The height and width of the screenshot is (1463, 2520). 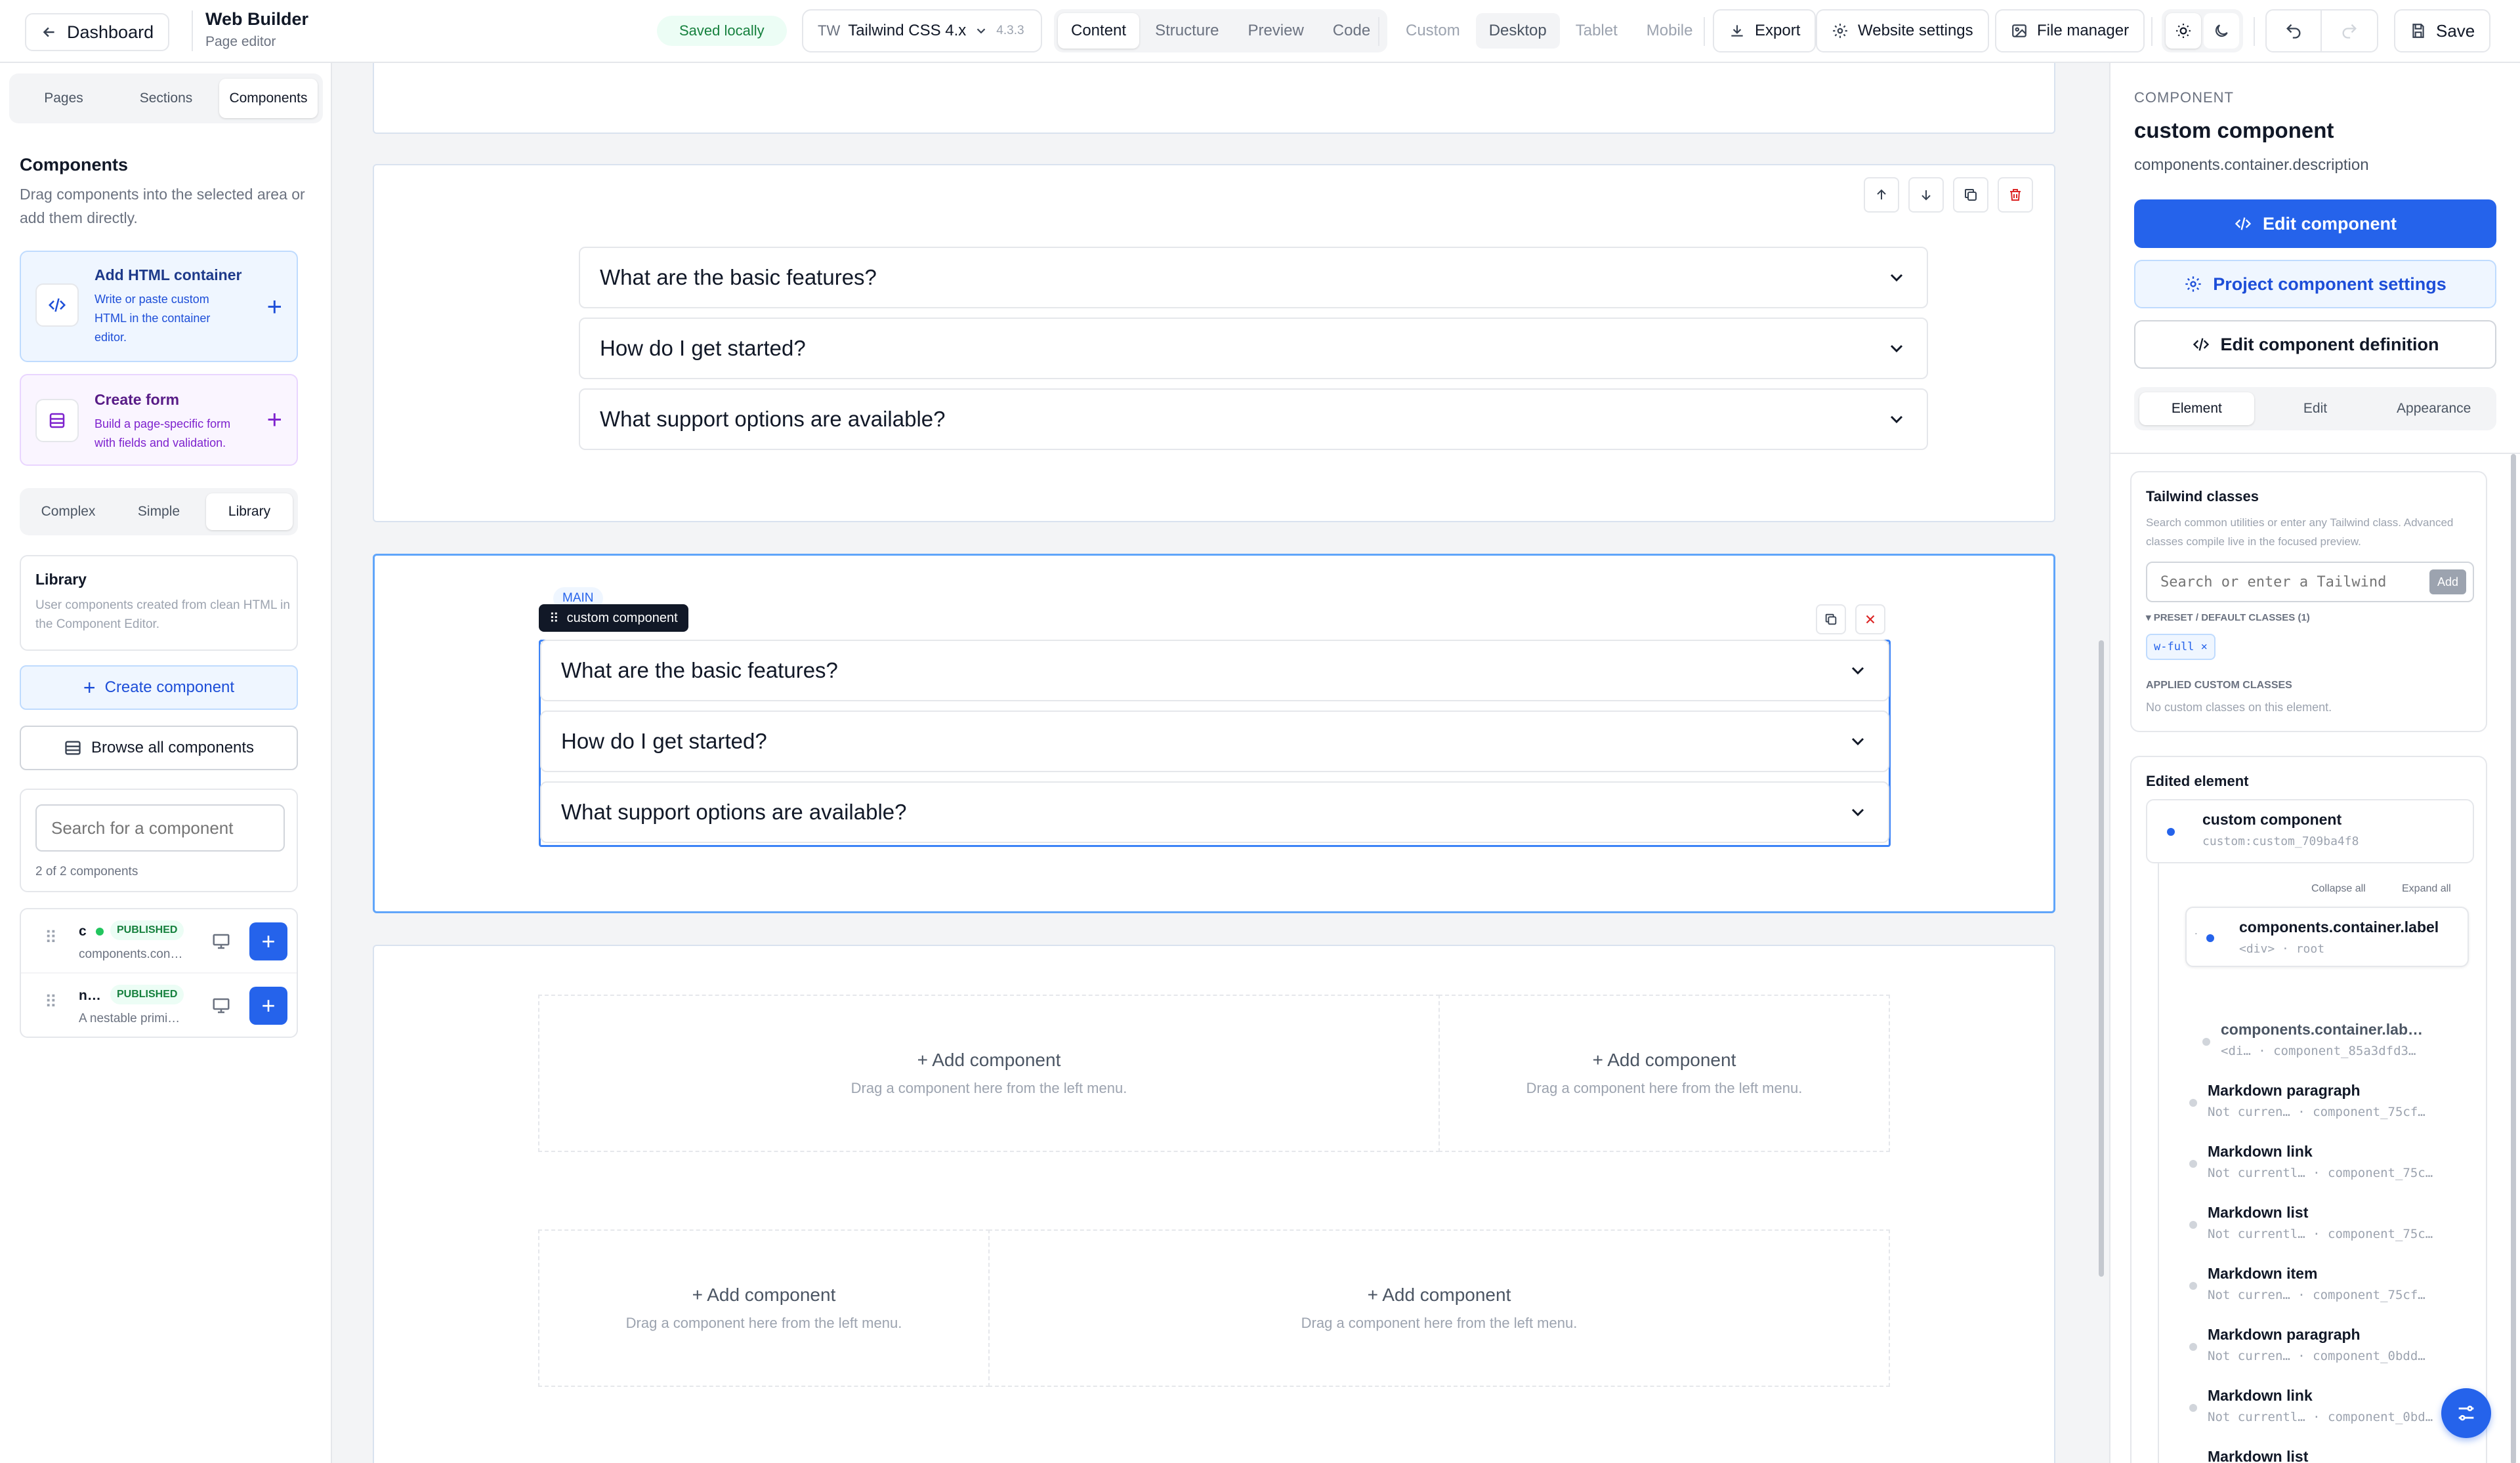 What do you see at coordinates (159, 688) in the screenshot?
I see `create-component-button: + Create component` at bounding box center [159, 688].